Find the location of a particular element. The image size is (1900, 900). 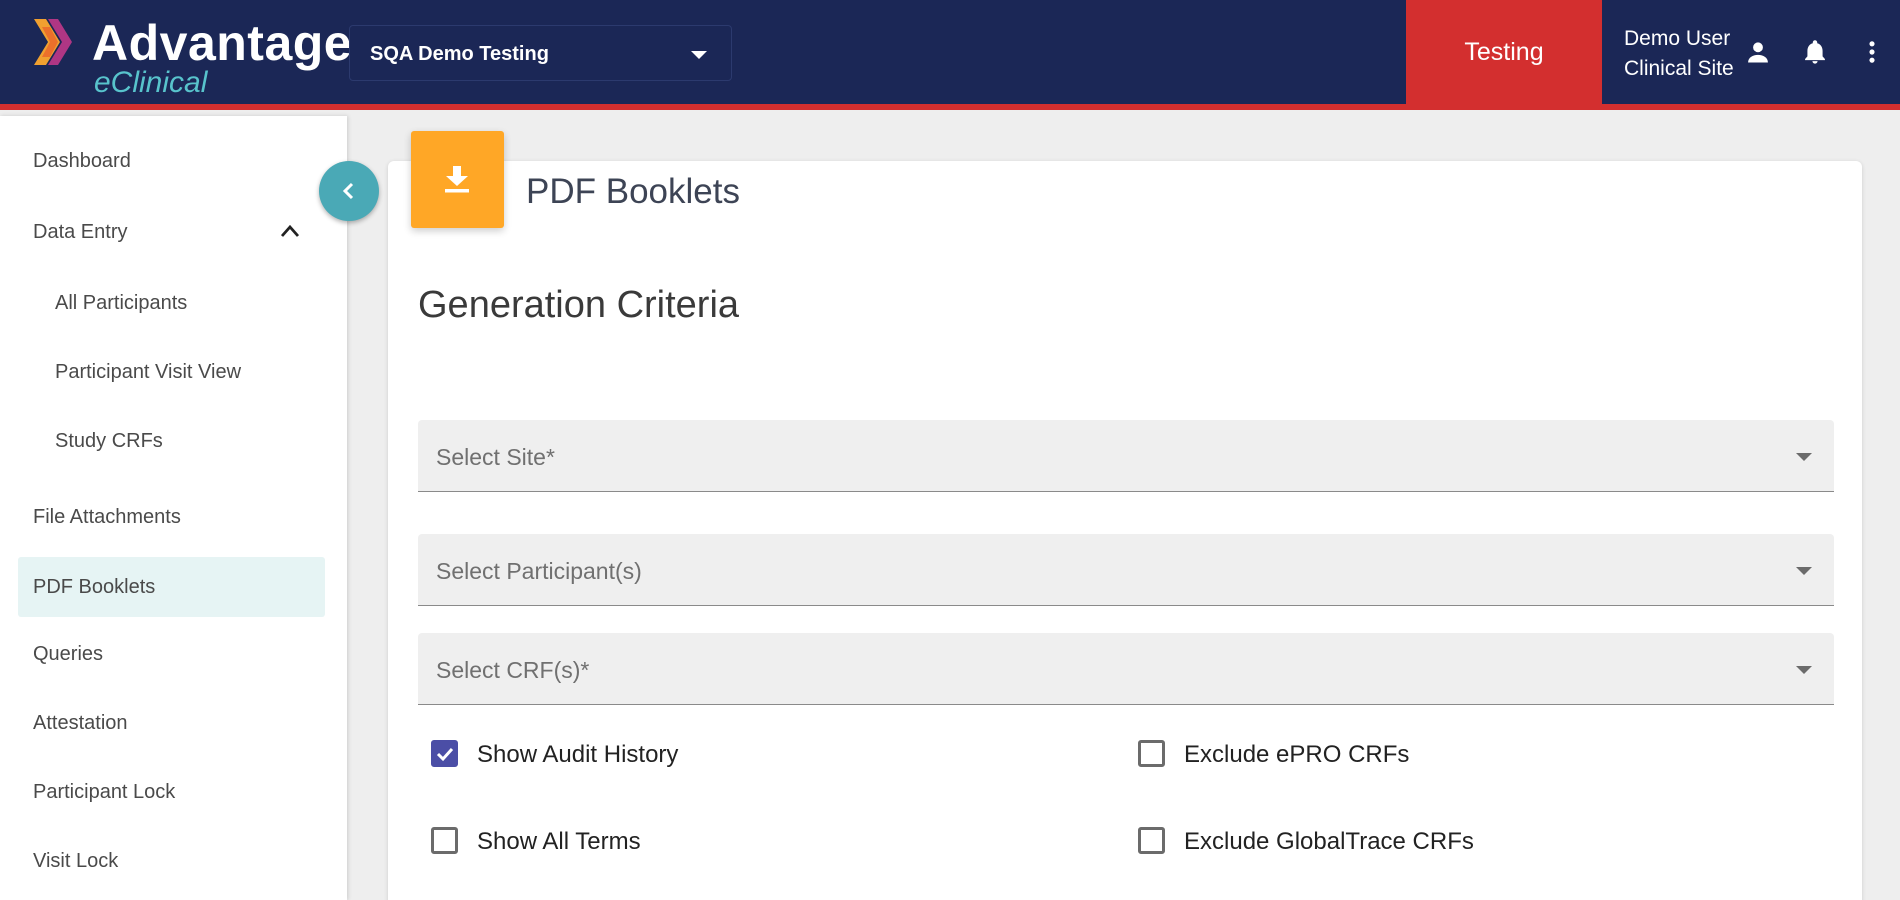

sidebar-item-all-participants: All Participants is located at coordinates (171, 303).